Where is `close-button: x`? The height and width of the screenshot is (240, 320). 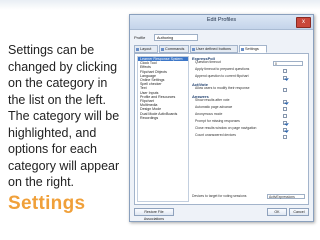 close-button: x is located at coordinates (303, 22).